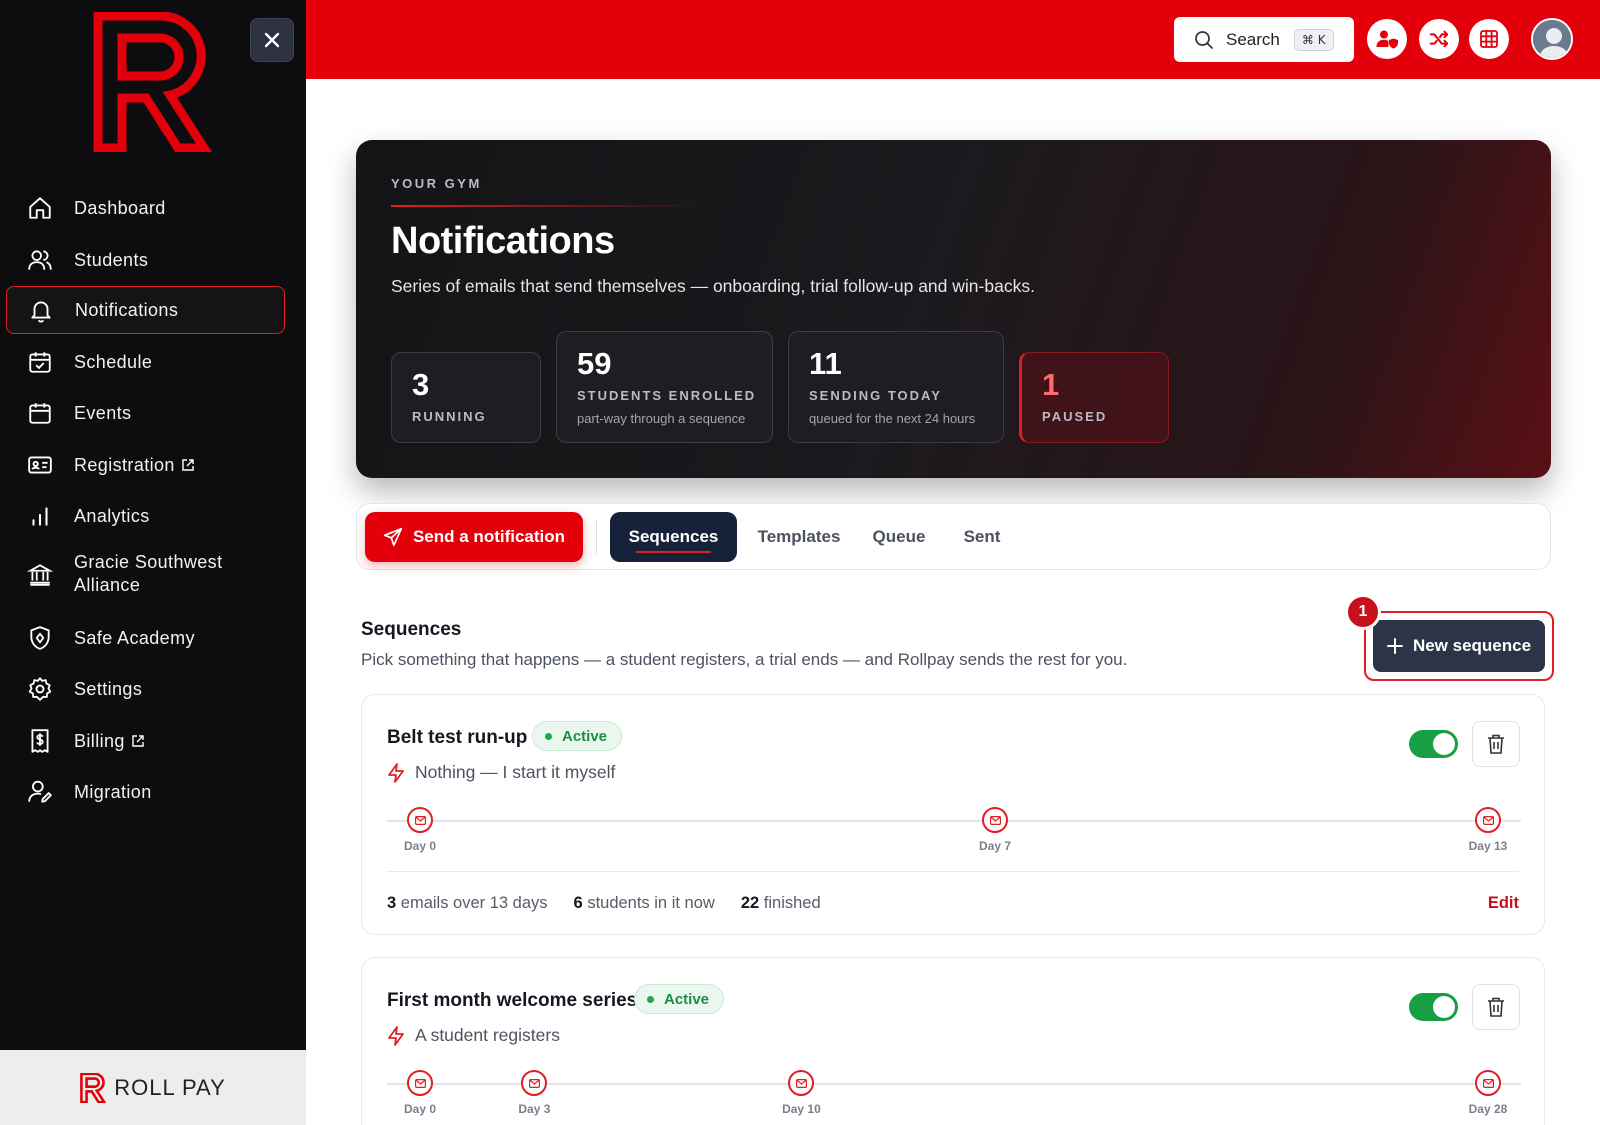 This screenshot has width=1600, height=1125. I want to click on hero-eyebrow: YOUR GYM, so click(436, 183).